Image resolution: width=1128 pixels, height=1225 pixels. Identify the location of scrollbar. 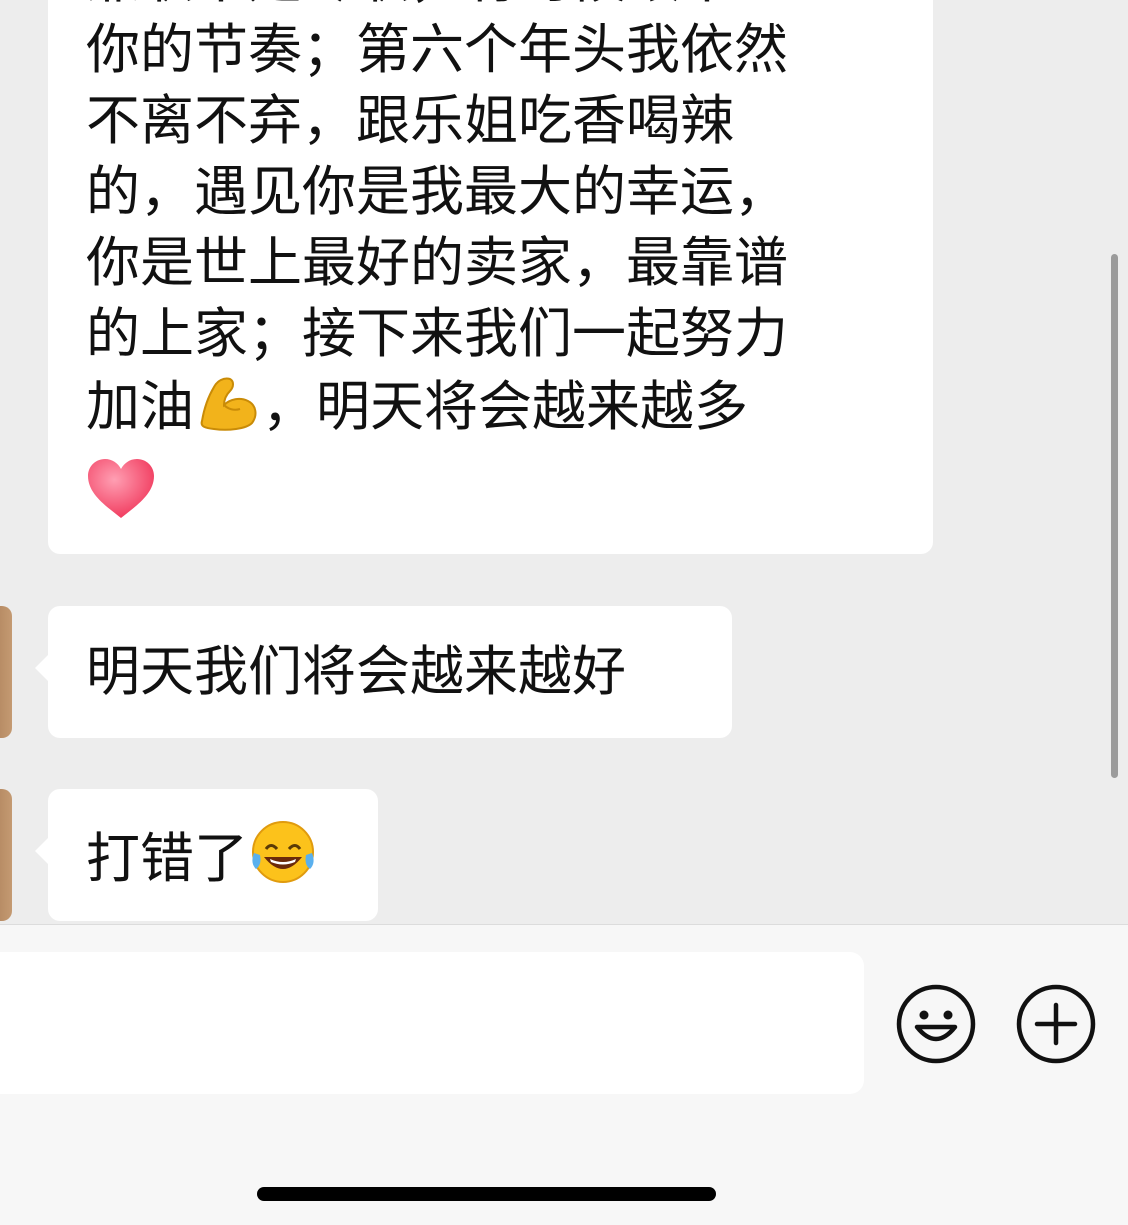
(1114, 516).